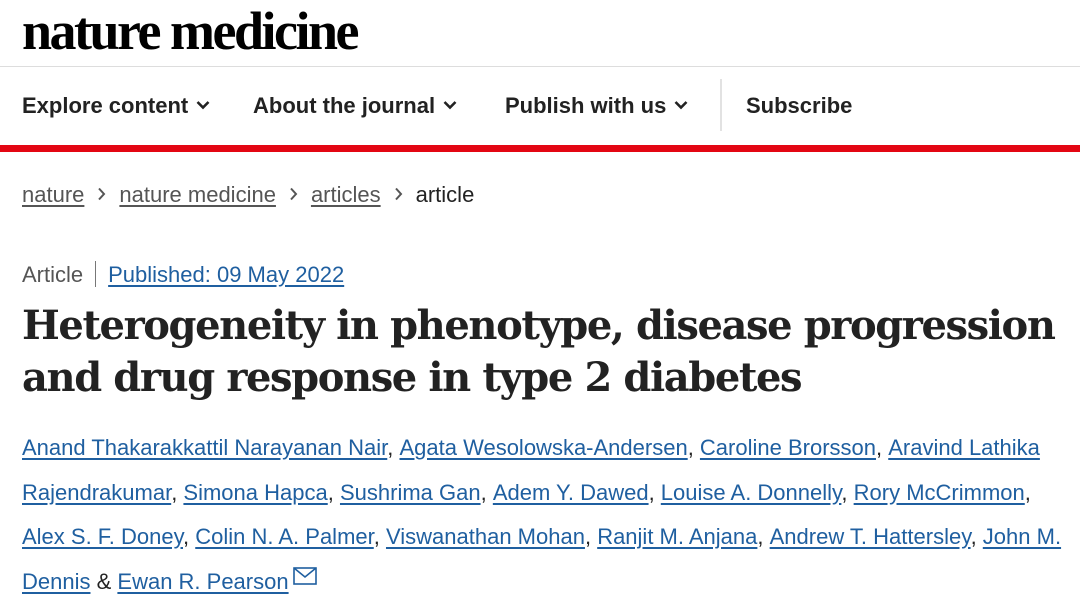 The height and width of the screenshot is (606, 1080). What do you see at coordinates (799, 106) in the screenshot?
I see `nav-subscribe: Subscribe` at bounding box center [799, 106].